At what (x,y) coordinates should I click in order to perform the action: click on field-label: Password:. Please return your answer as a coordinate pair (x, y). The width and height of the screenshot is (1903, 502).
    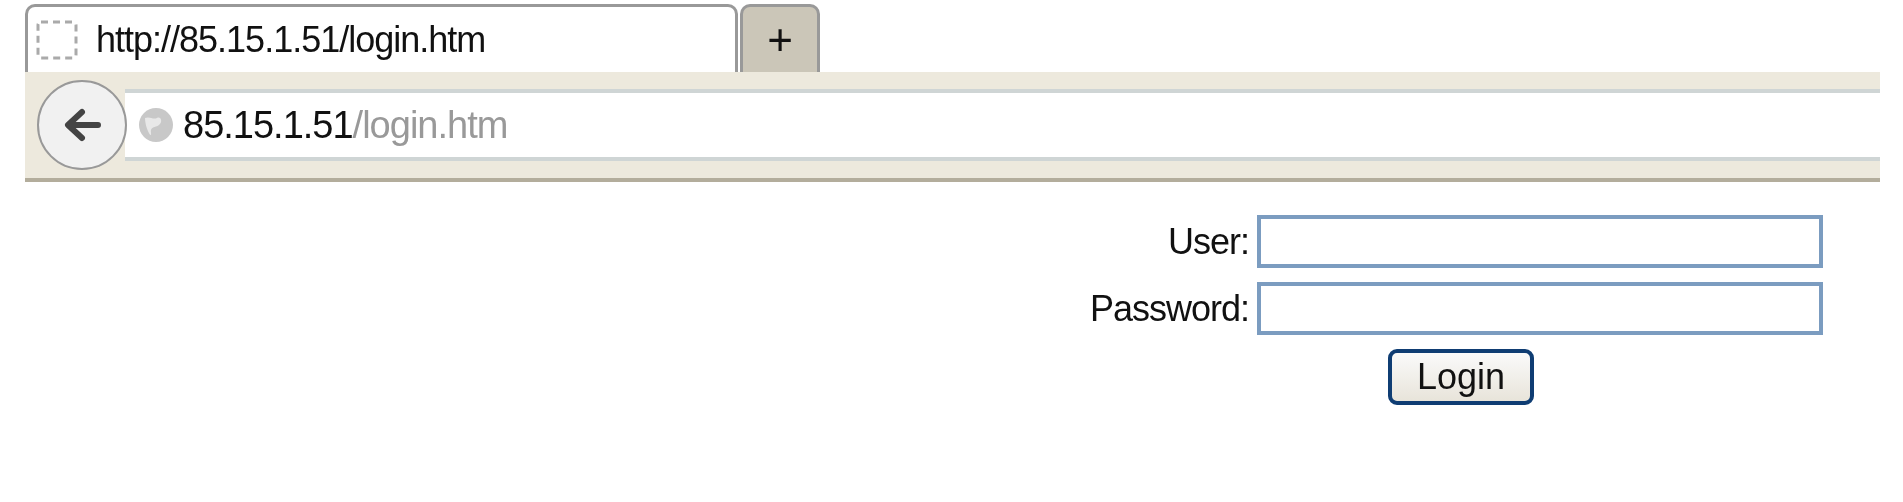
    Looking at the image, I should click on (1169, 308).